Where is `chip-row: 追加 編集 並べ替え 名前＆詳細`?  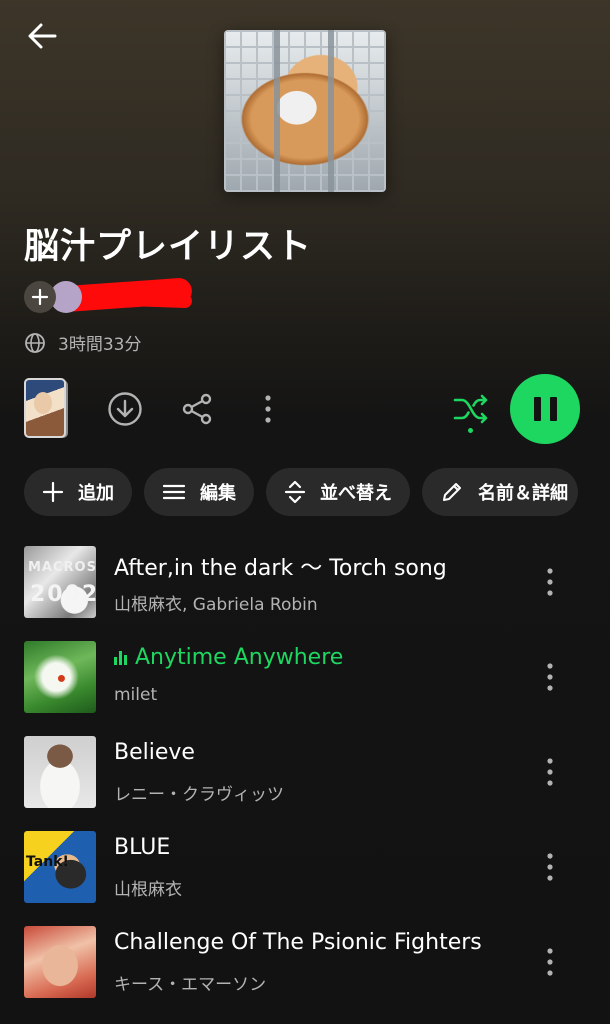 chip-row: 追加 編集 並べ替え 名前＆詳細 is located at coordinates (301, 492).